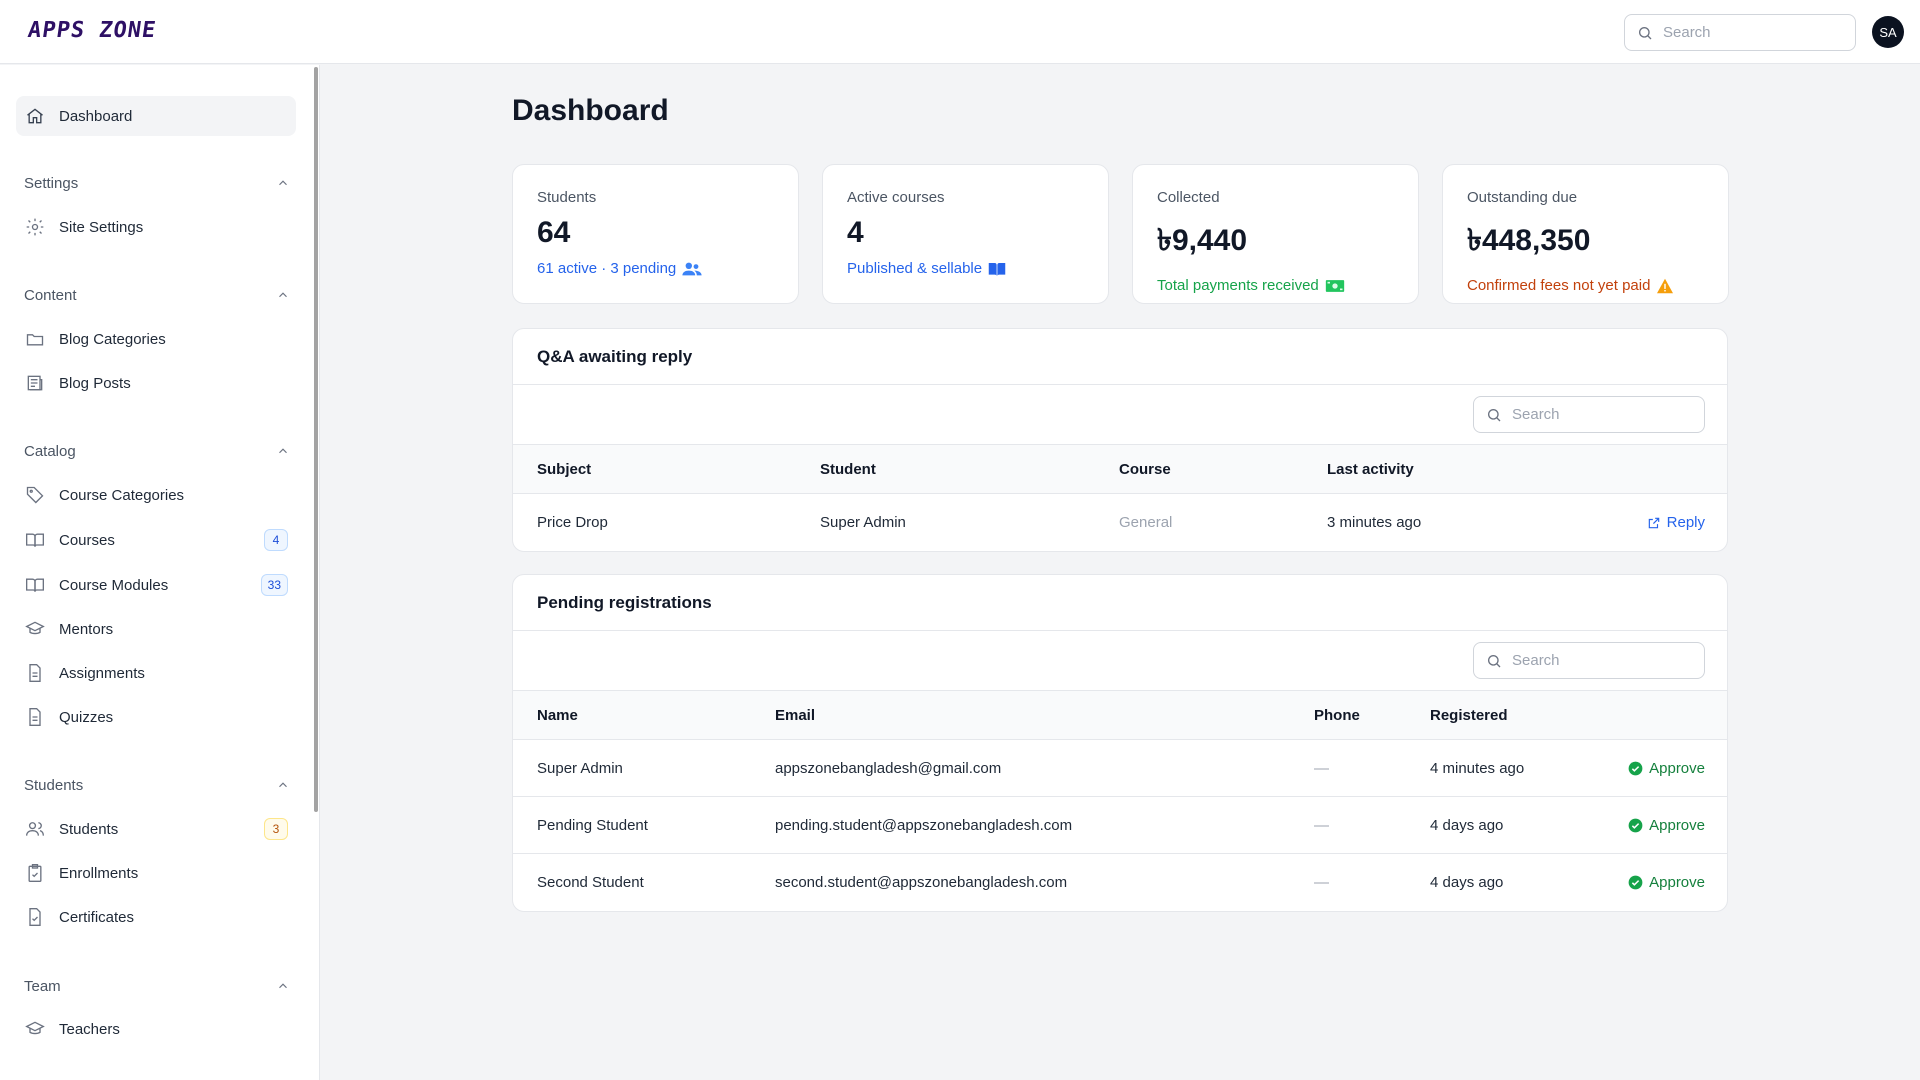  I want to click on folder-icon, so click(35, 339).